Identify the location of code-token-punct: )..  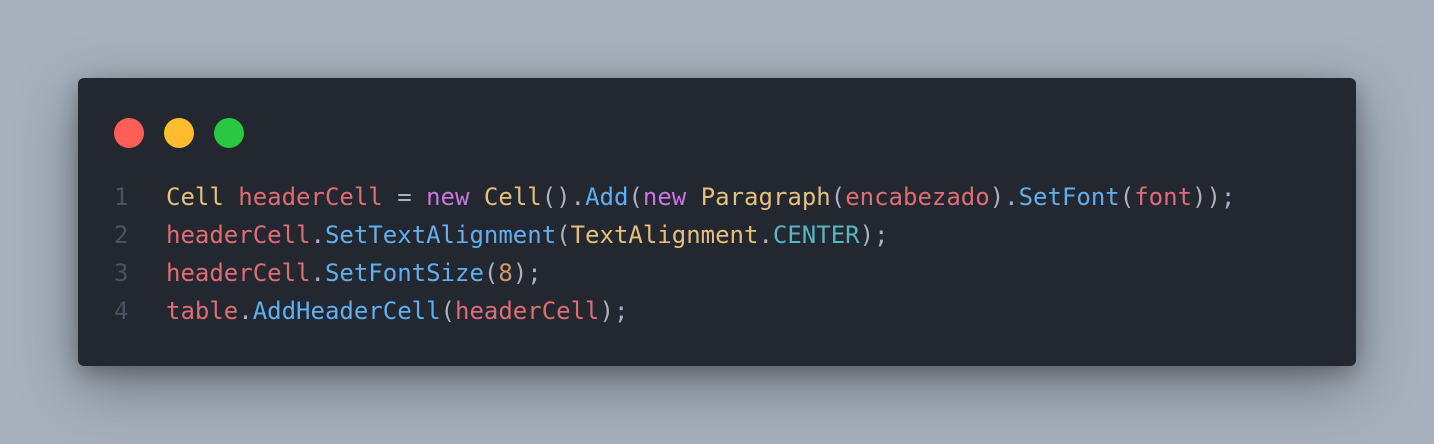
(1004, 197).